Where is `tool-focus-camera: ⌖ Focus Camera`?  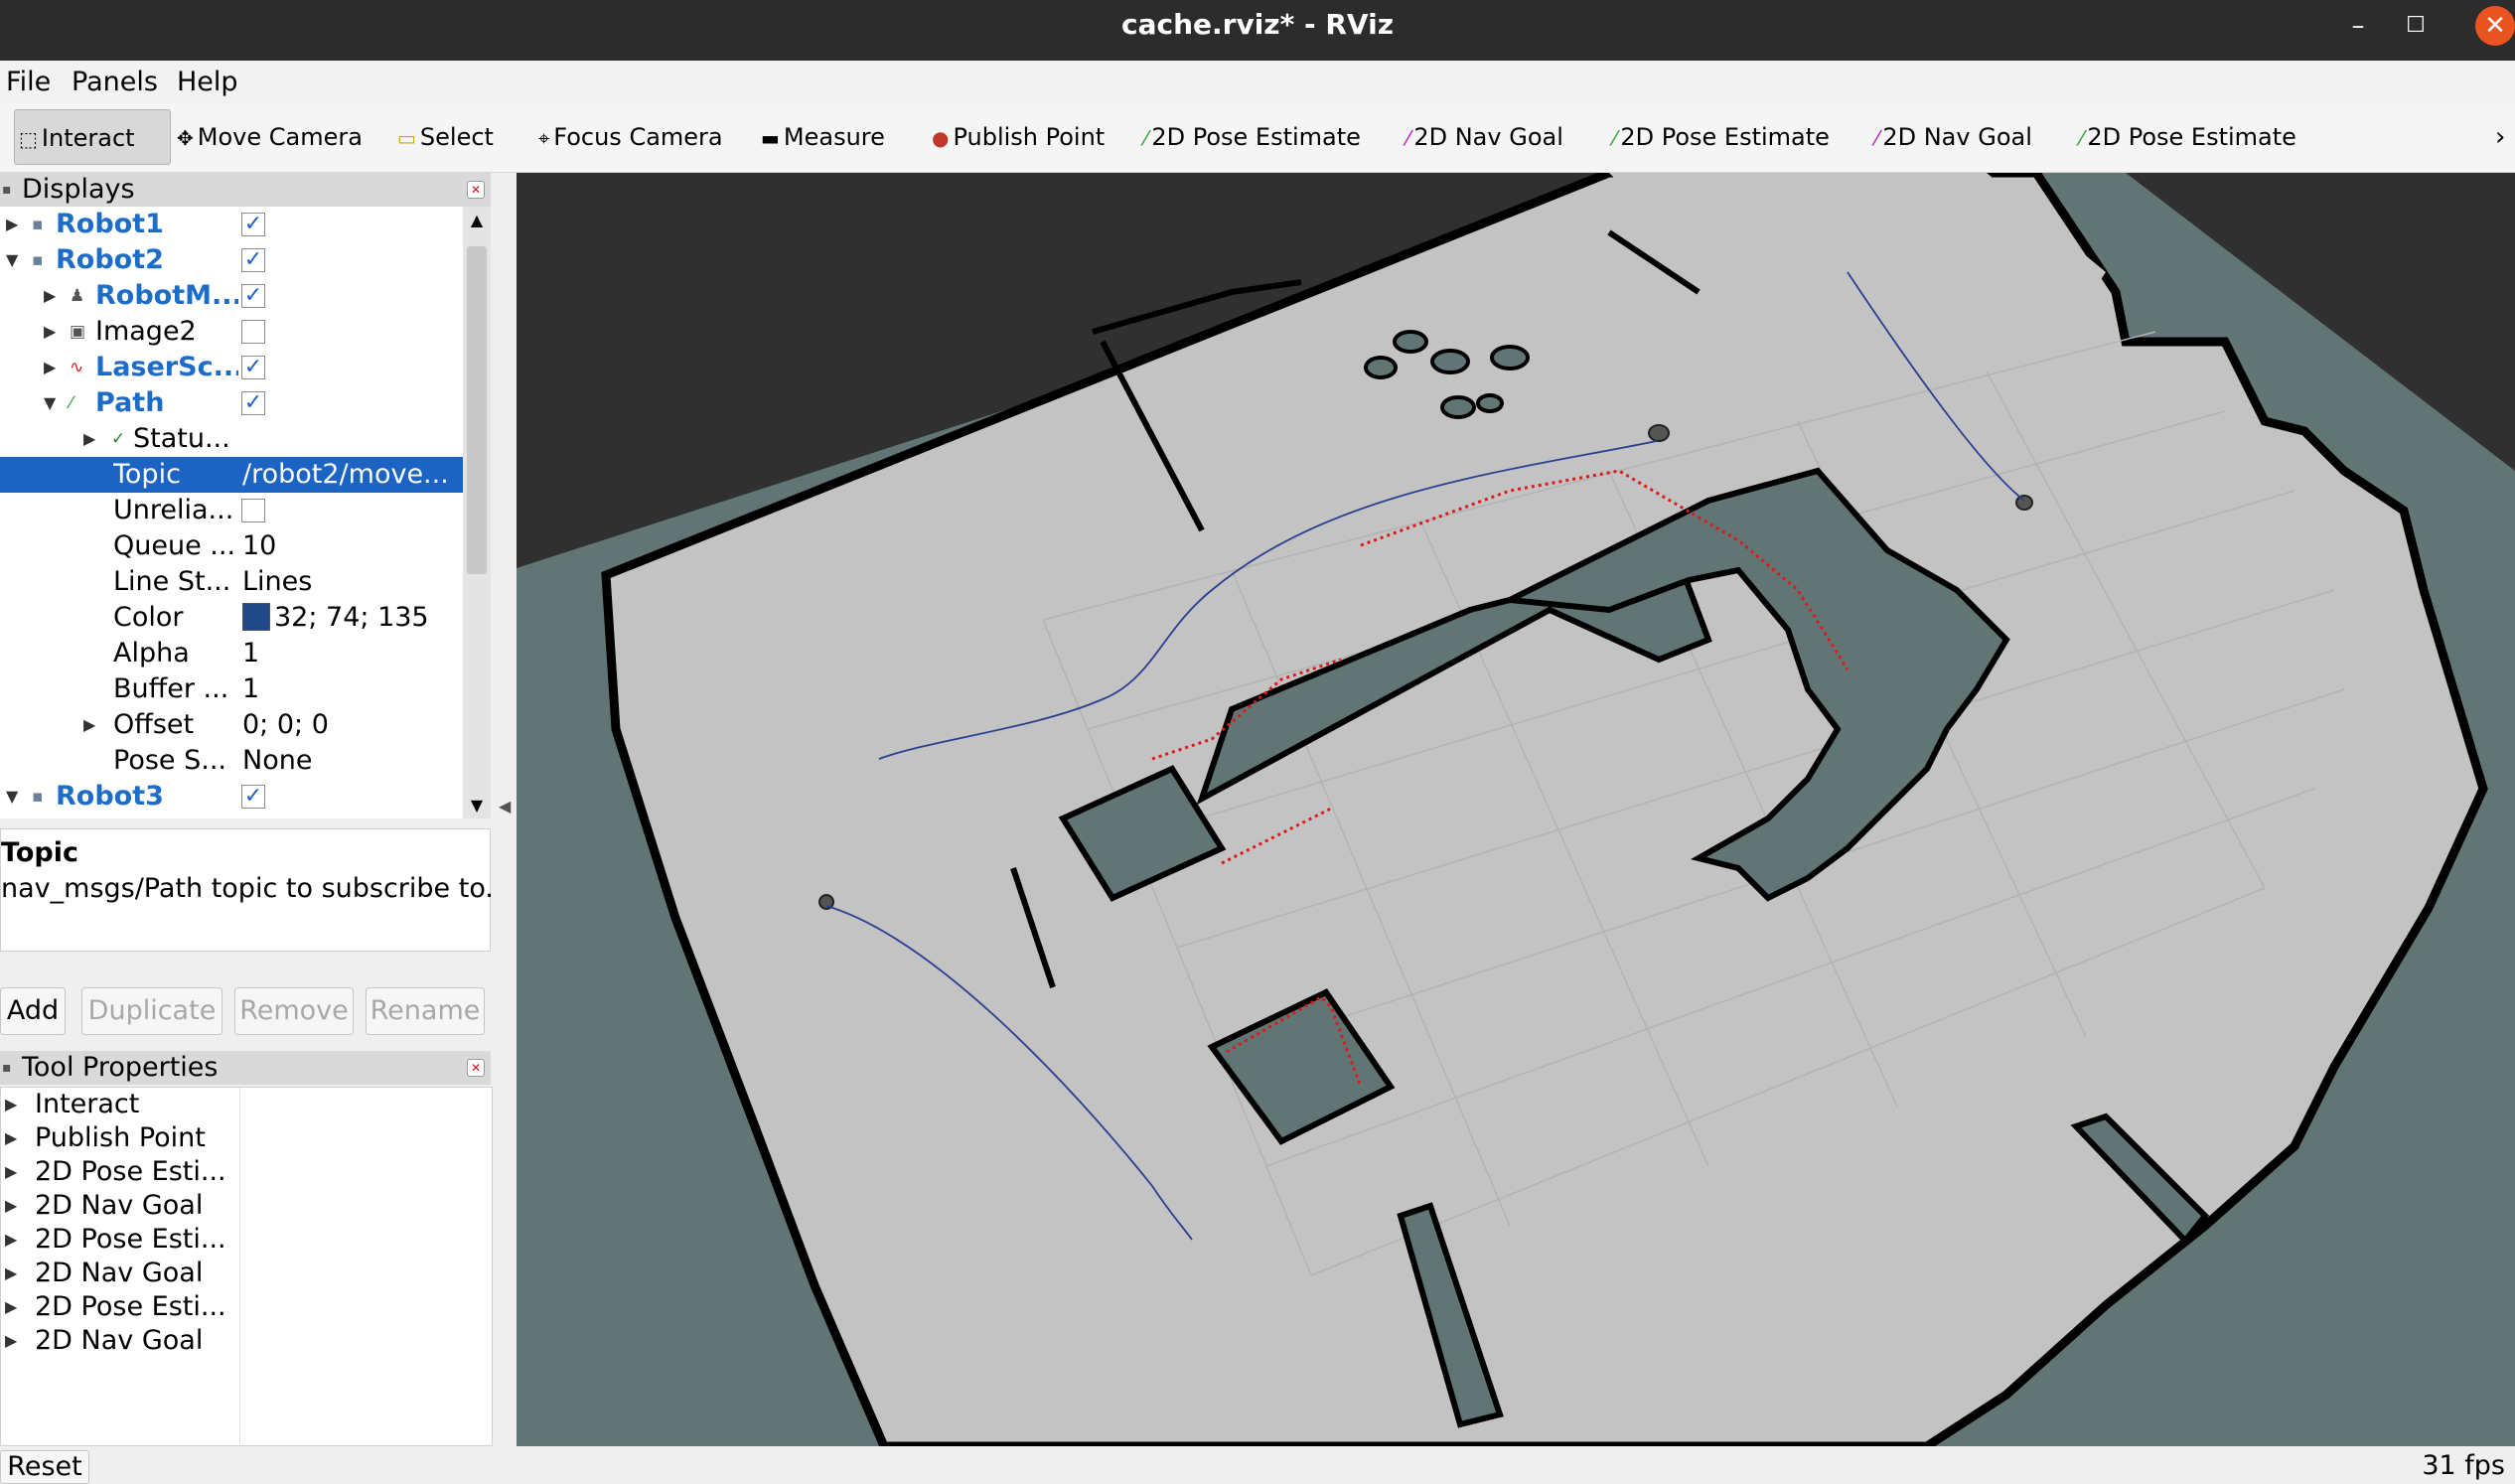 tool-focus-camera: ⌖ Focus Camera is located at coordinates (630, 137).